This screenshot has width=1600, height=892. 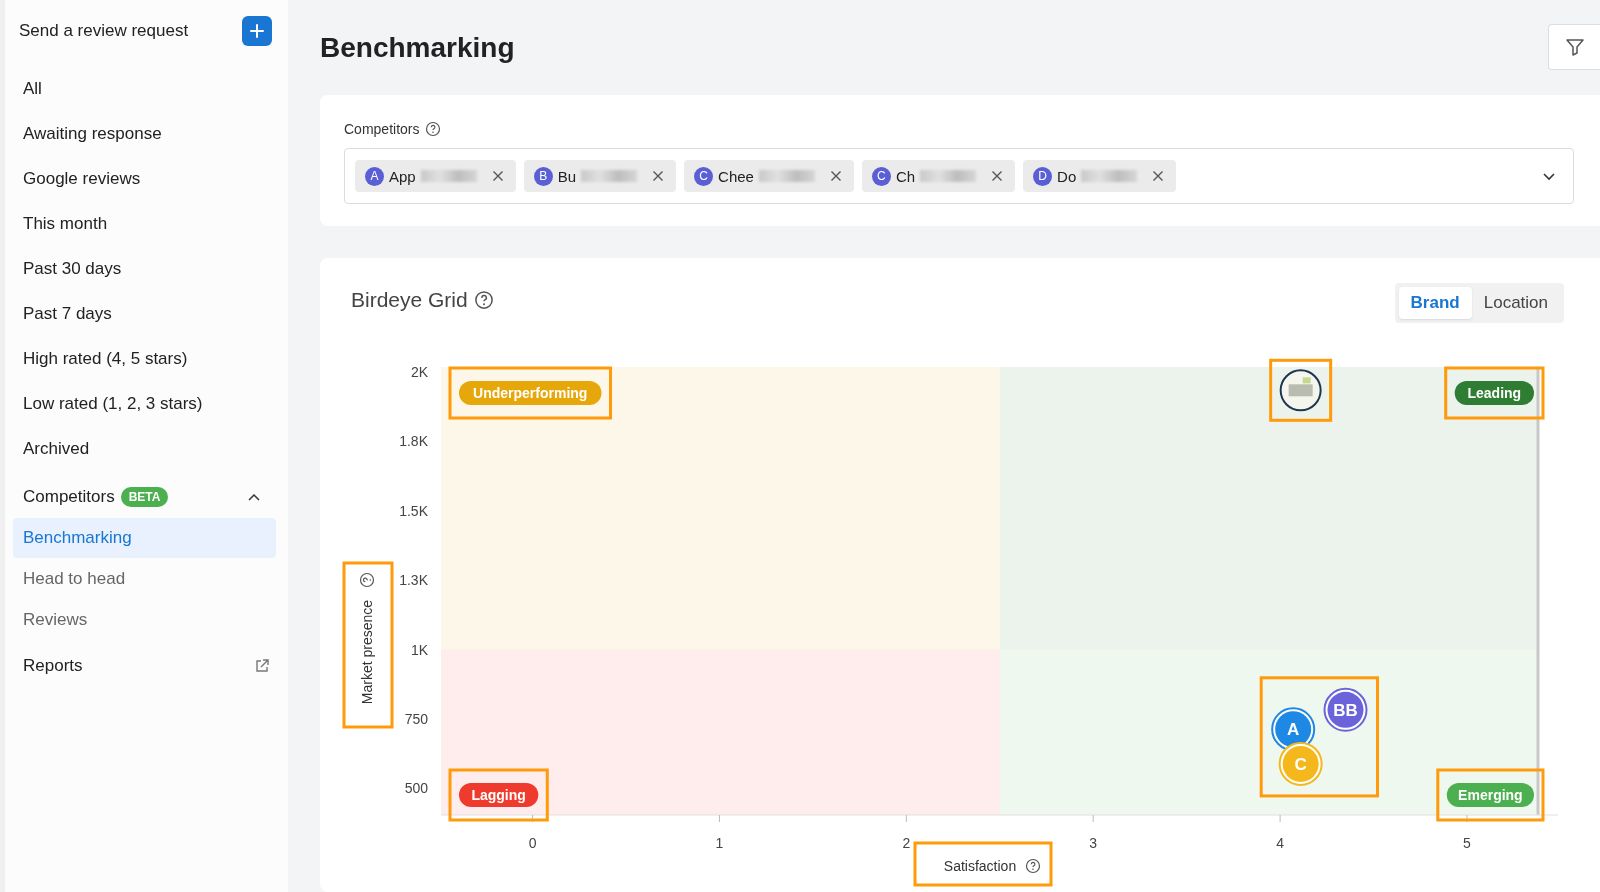 What do you see at coordinates (382, 129) in the screenshot?
I see `field-label: Competitors` at bounding box center [382, 129].